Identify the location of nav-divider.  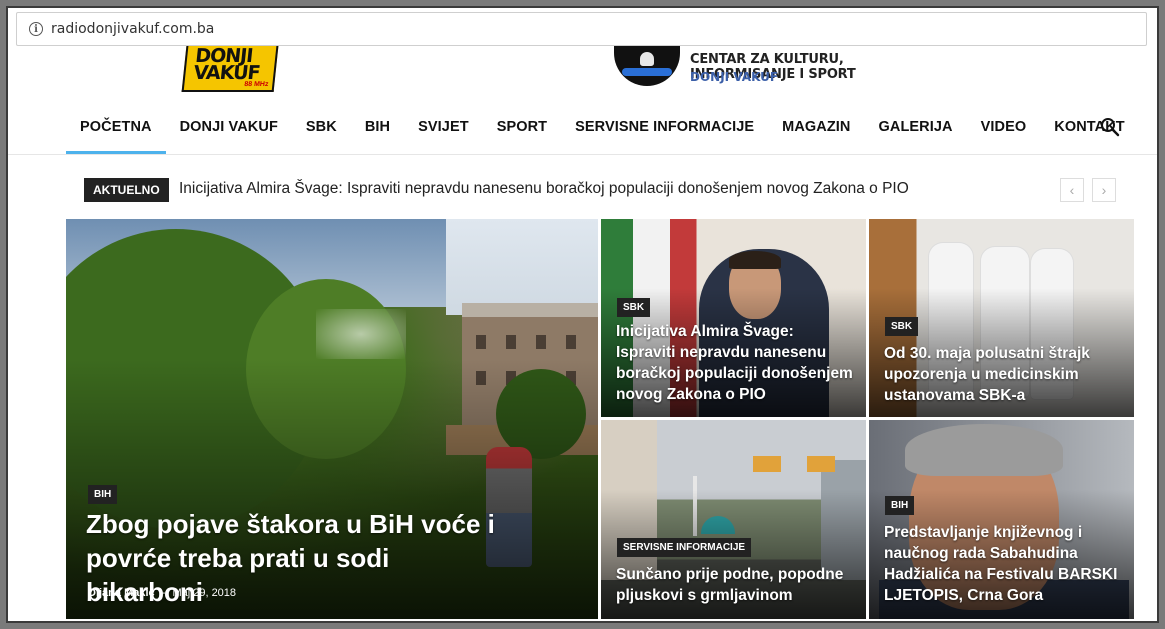
(582, 154).